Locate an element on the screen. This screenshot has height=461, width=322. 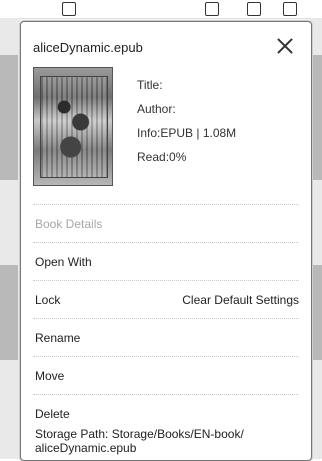
book-file-info: Info:EPUB | 1.08M is located at coordinates (187, 133).